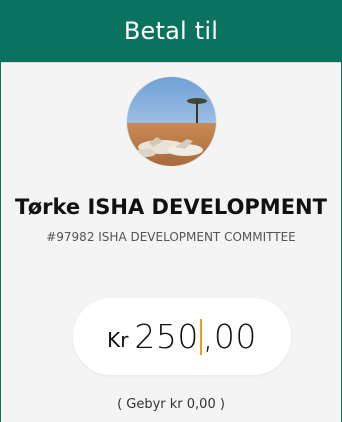 Image resolution: width=342 pixels, height=422 pixels. I want to click on drought-landscape-image, so click(171, 121).